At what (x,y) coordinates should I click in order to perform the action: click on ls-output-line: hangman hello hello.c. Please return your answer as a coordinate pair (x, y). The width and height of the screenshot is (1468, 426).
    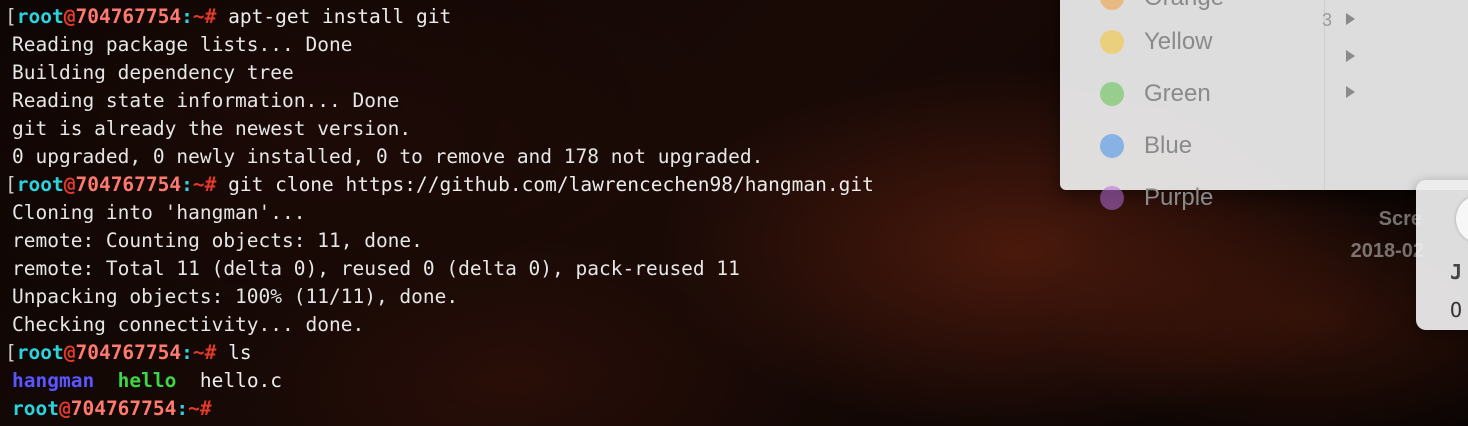
    Looking at the image, I should click on (147, 381).